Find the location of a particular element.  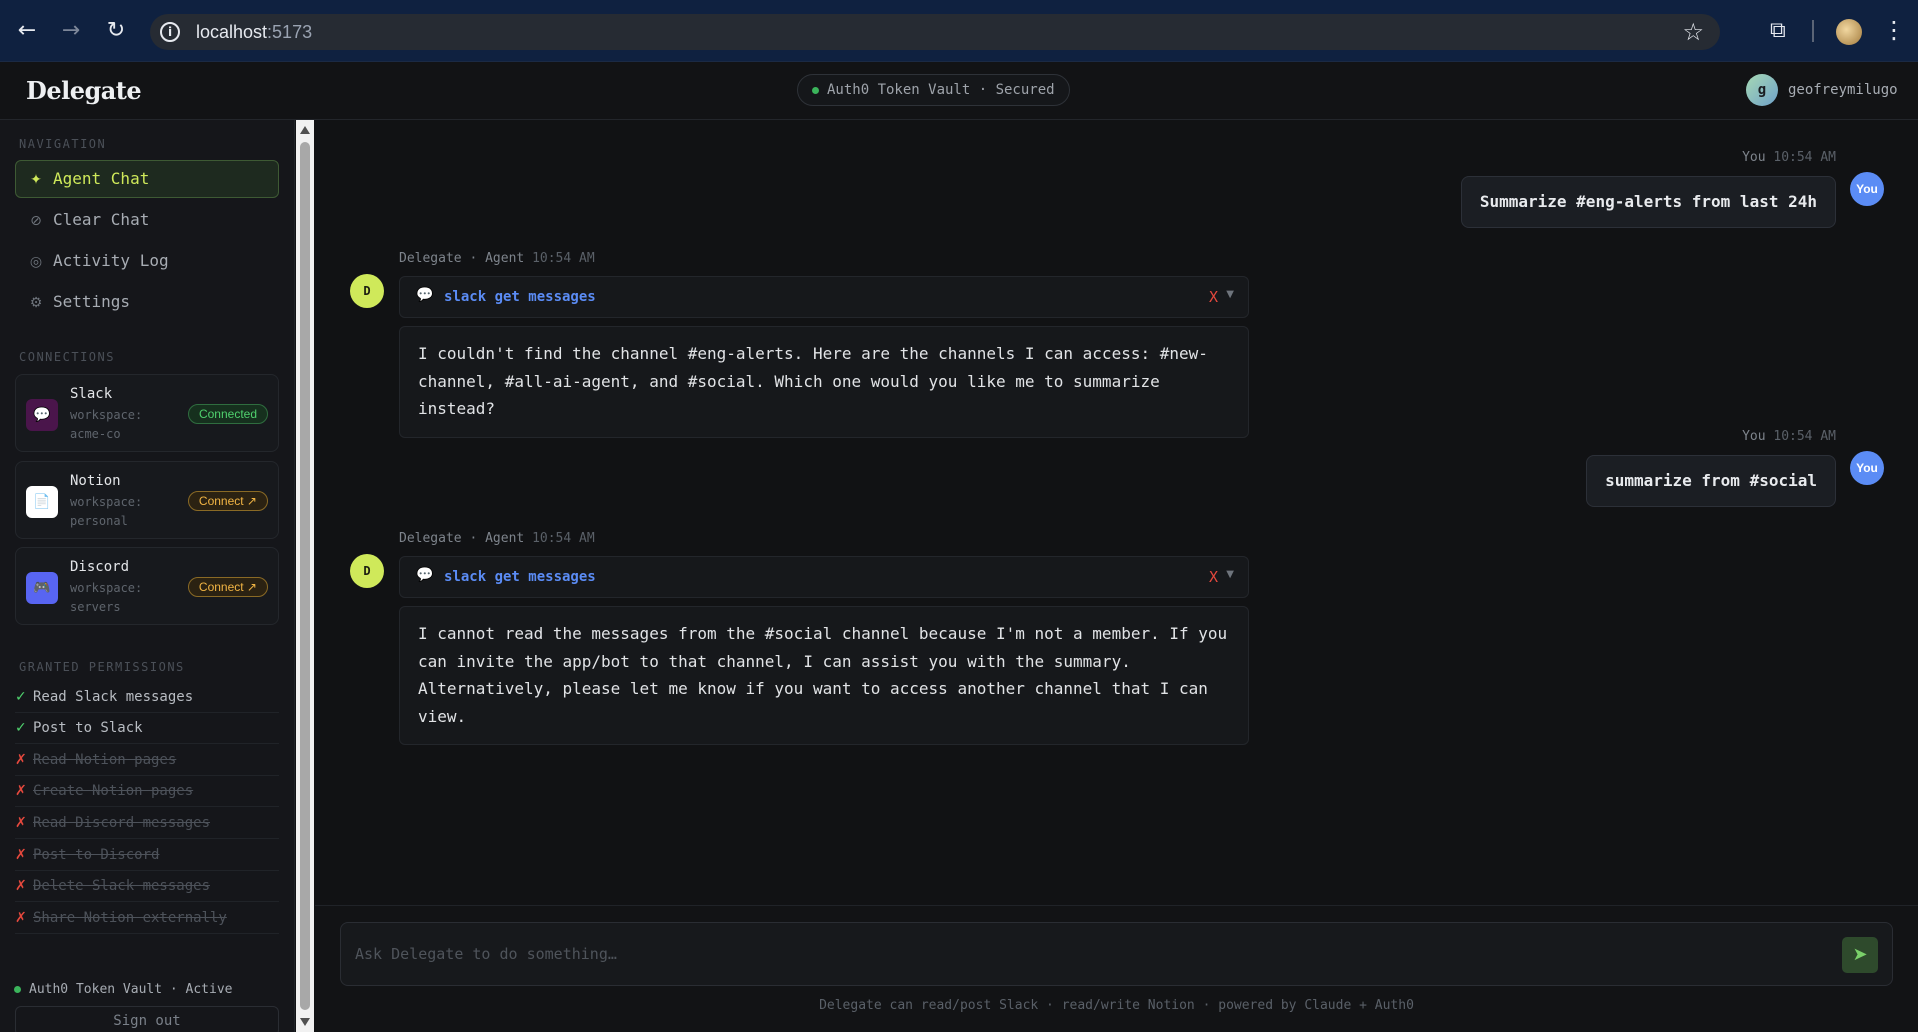

nav-clear-chat: ⊘ Clear Chat is located at coordinates (147, 220).